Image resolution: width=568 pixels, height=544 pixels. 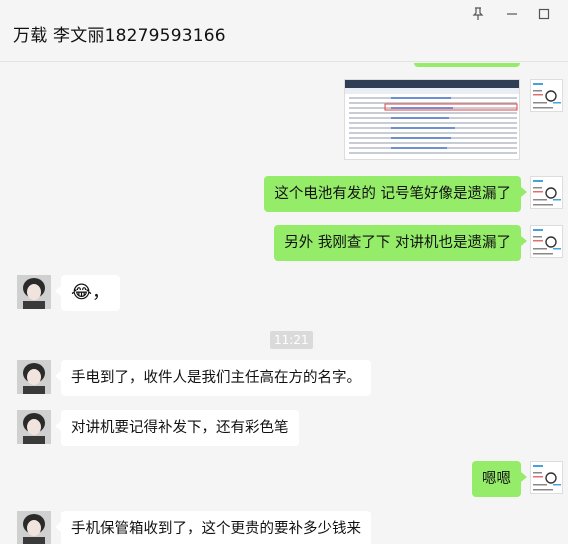 What do you see at coordinates (467, 65) in the screenshot?
I see `previous-message-bubble` at bounding box center [467, 65].